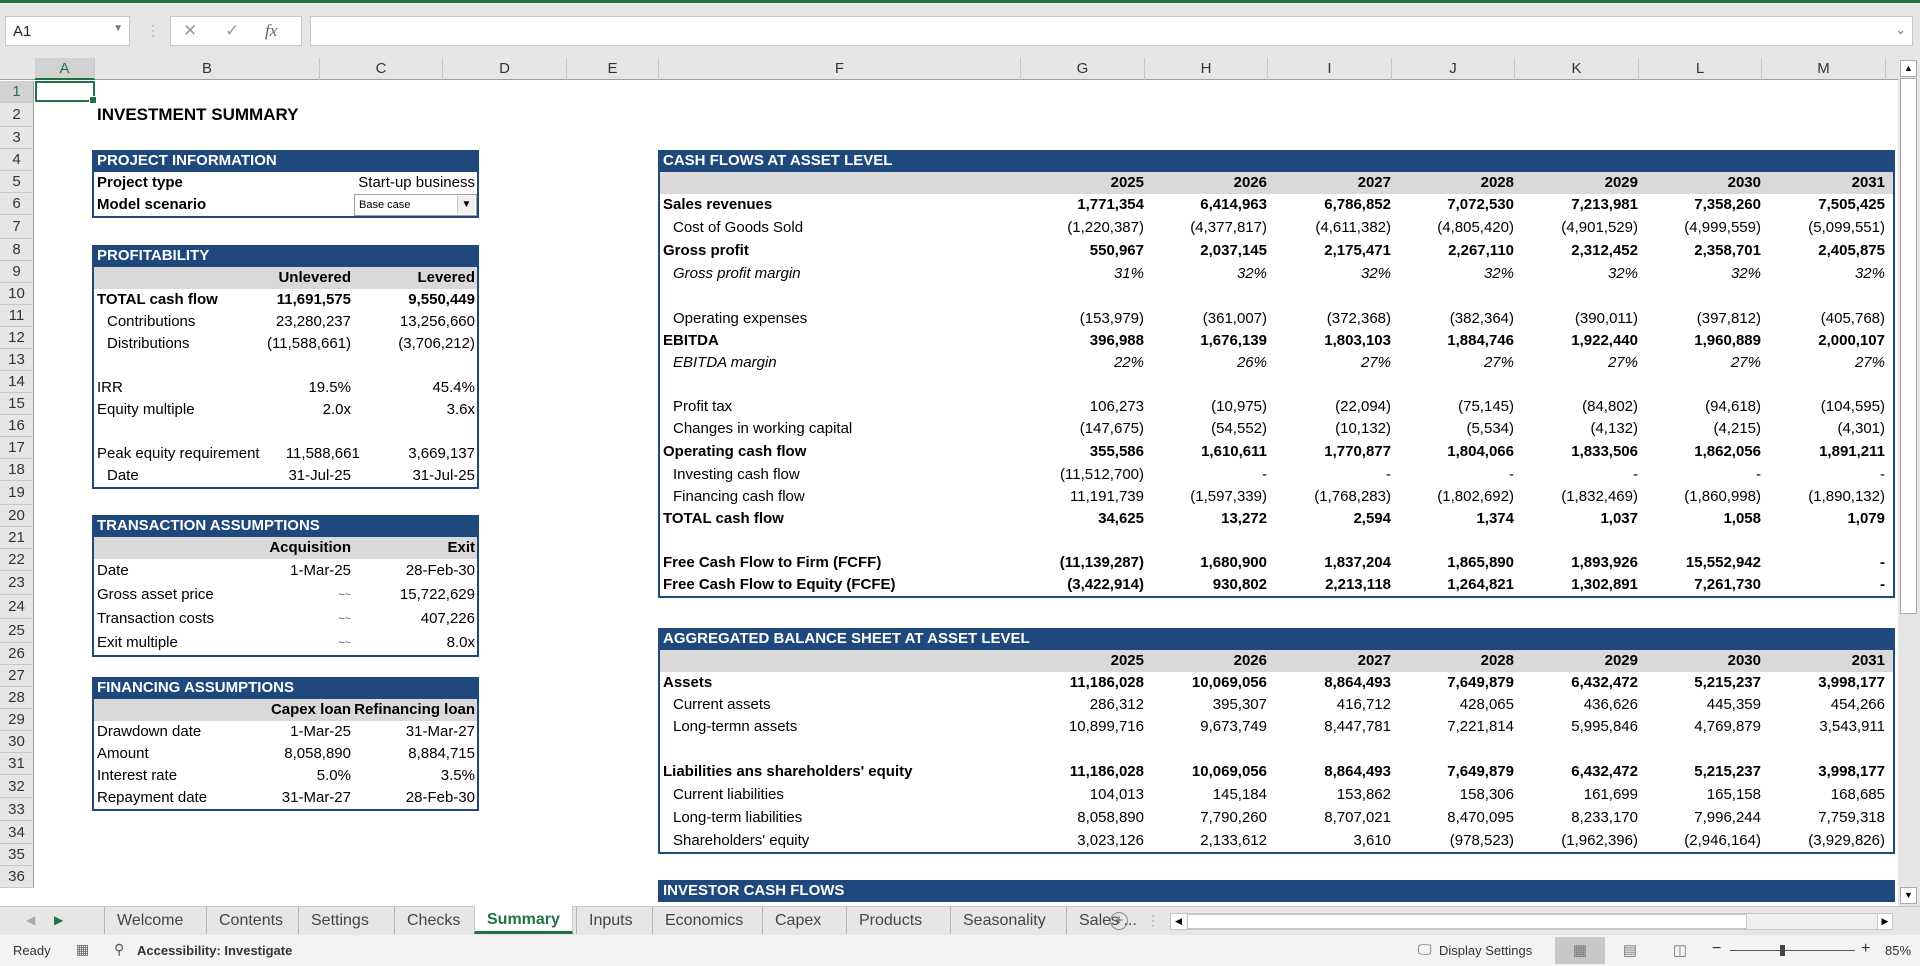 The image size is (1920, 966). I want to click on row-header-2: 2, so click(17, 115).